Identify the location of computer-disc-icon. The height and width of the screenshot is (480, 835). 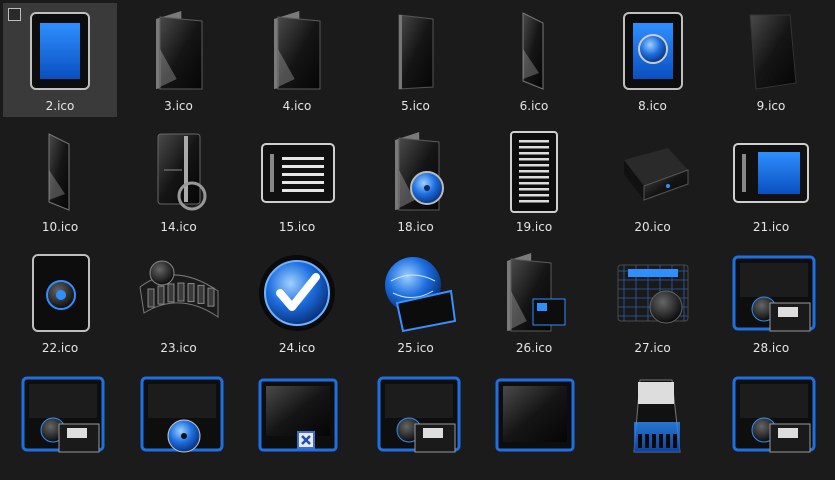
(179, 414).